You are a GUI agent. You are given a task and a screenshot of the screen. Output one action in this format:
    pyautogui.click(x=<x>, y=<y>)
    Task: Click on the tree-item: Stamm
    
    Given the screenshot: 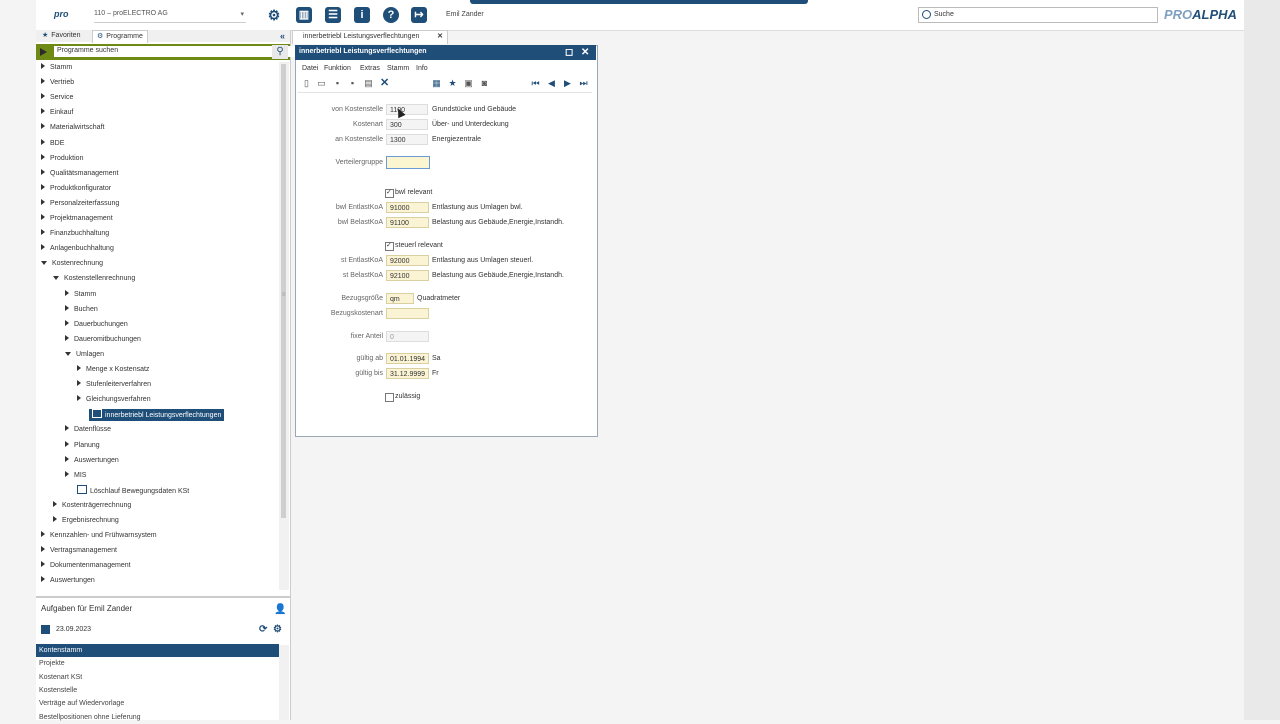 What is the action you would take?
    pyautogui.click(x=80, y=295)
    